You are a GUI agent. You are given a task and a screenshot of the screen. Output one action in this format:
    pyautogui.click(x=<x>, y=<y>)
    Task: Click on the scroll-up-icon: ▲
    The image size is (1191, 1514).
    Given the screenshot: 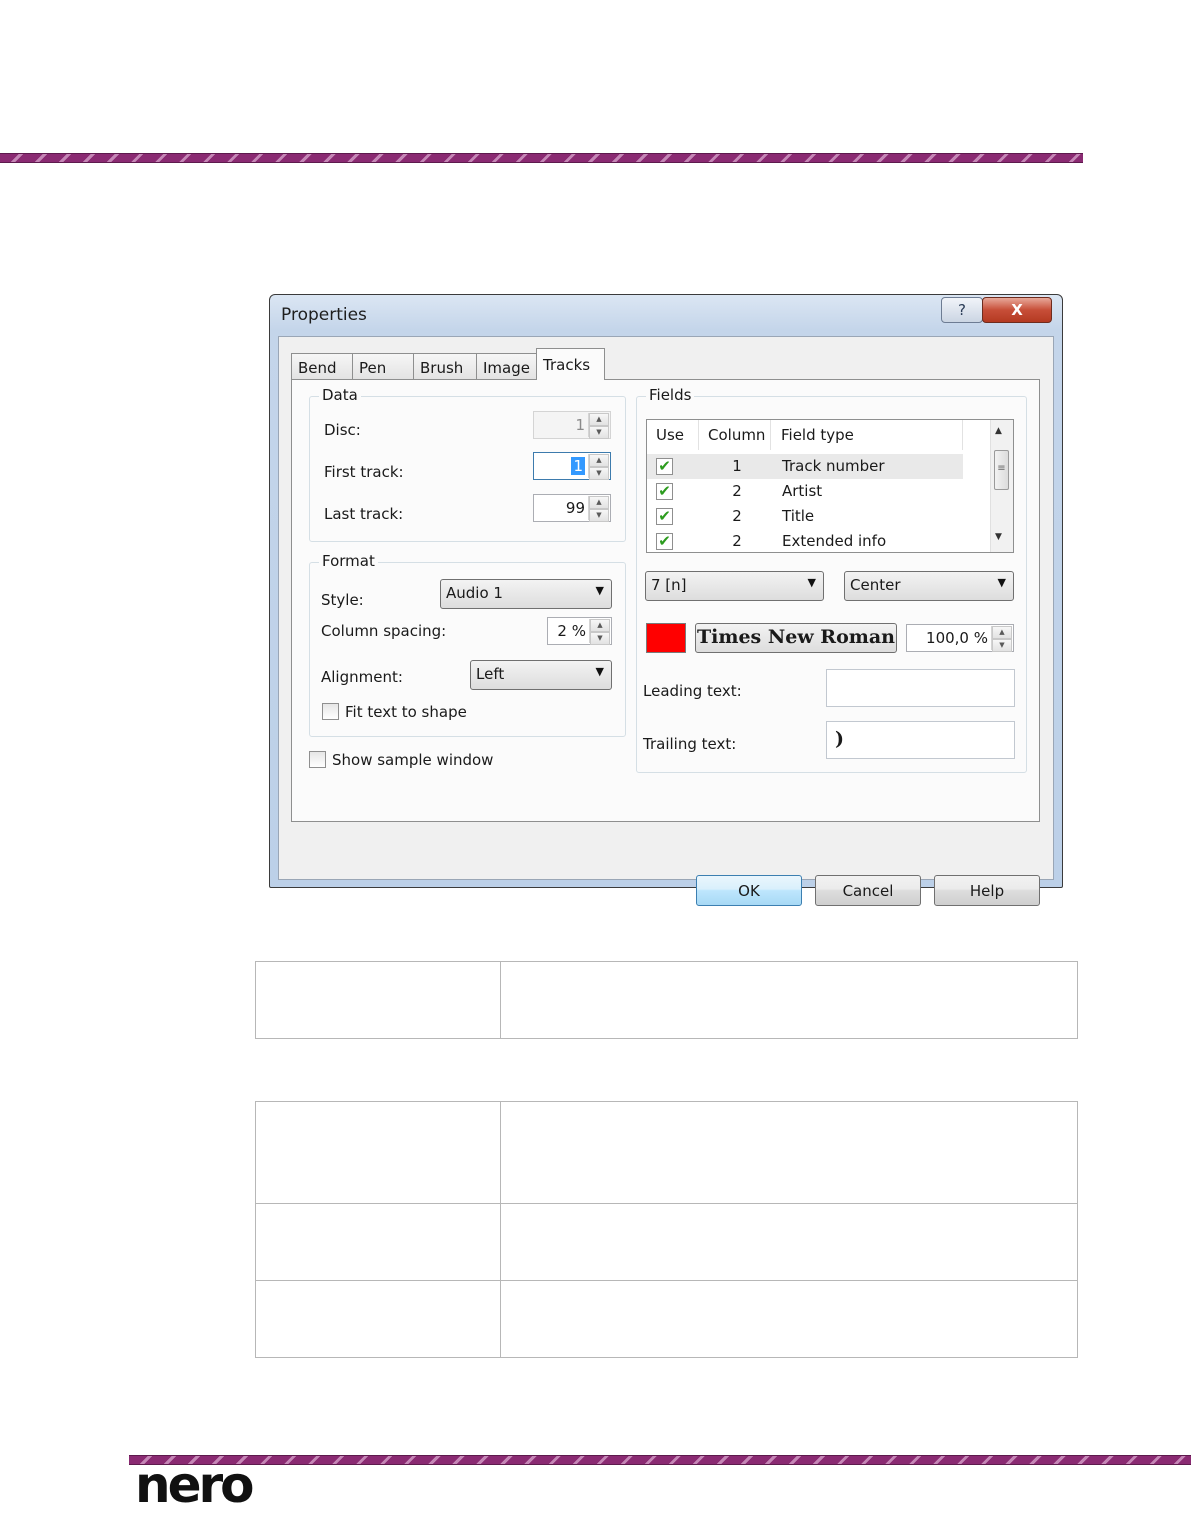 What is the action you would take?
    pyautogui.click(x=998, y=431)
    